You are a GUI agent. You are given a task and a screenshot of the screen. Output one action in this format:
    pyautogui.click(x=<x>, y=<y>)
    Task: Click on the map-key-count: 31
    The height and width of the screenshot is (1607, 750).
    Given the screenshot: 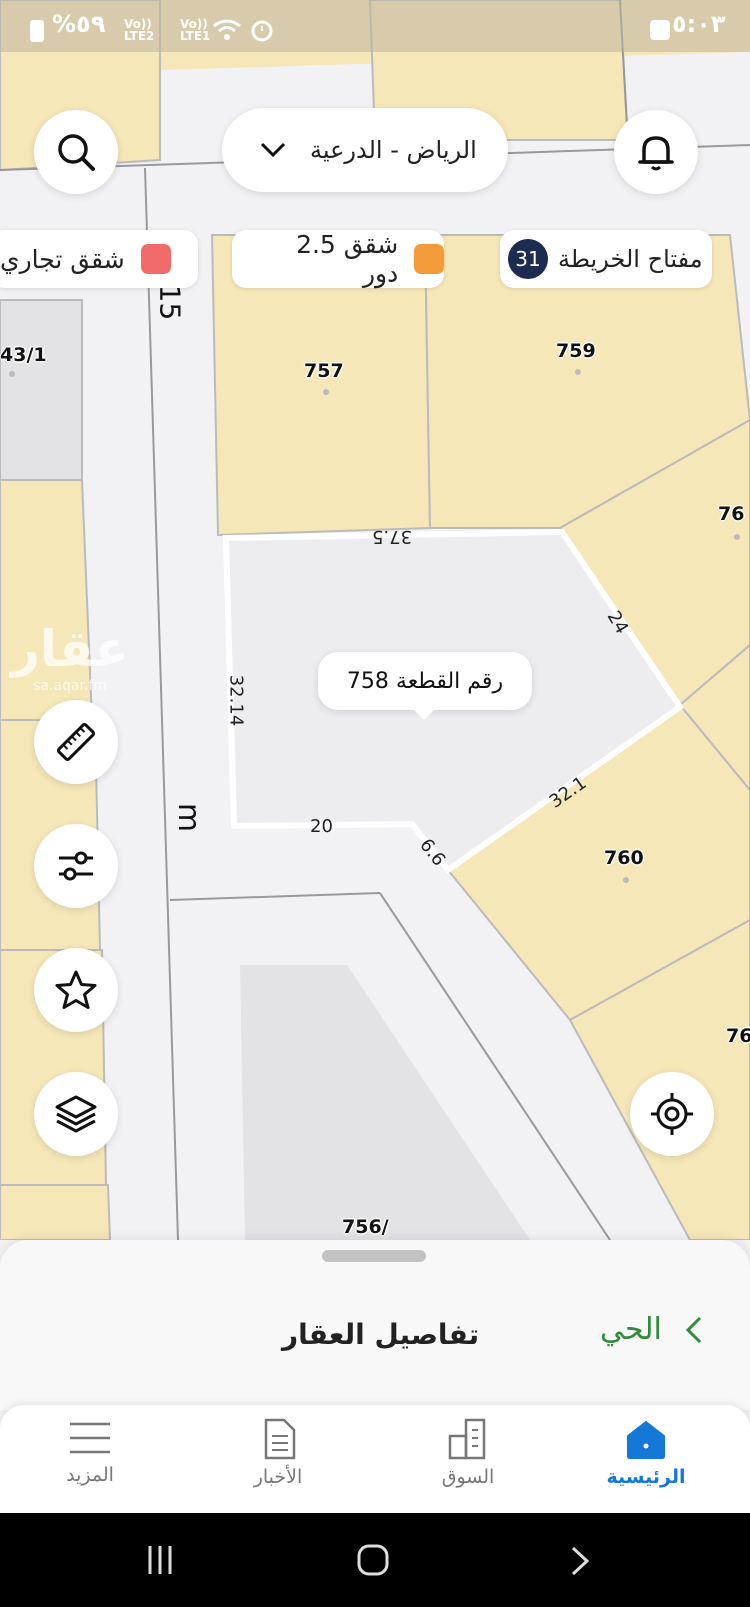 What is the action you would take?
    pyautogui.click(x=528, y=259)
    